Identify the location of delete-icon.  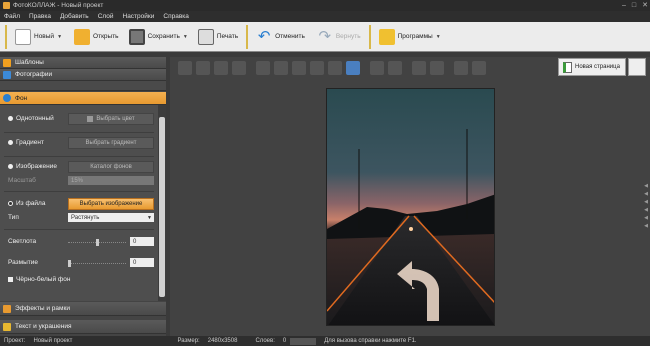
(377, 68).